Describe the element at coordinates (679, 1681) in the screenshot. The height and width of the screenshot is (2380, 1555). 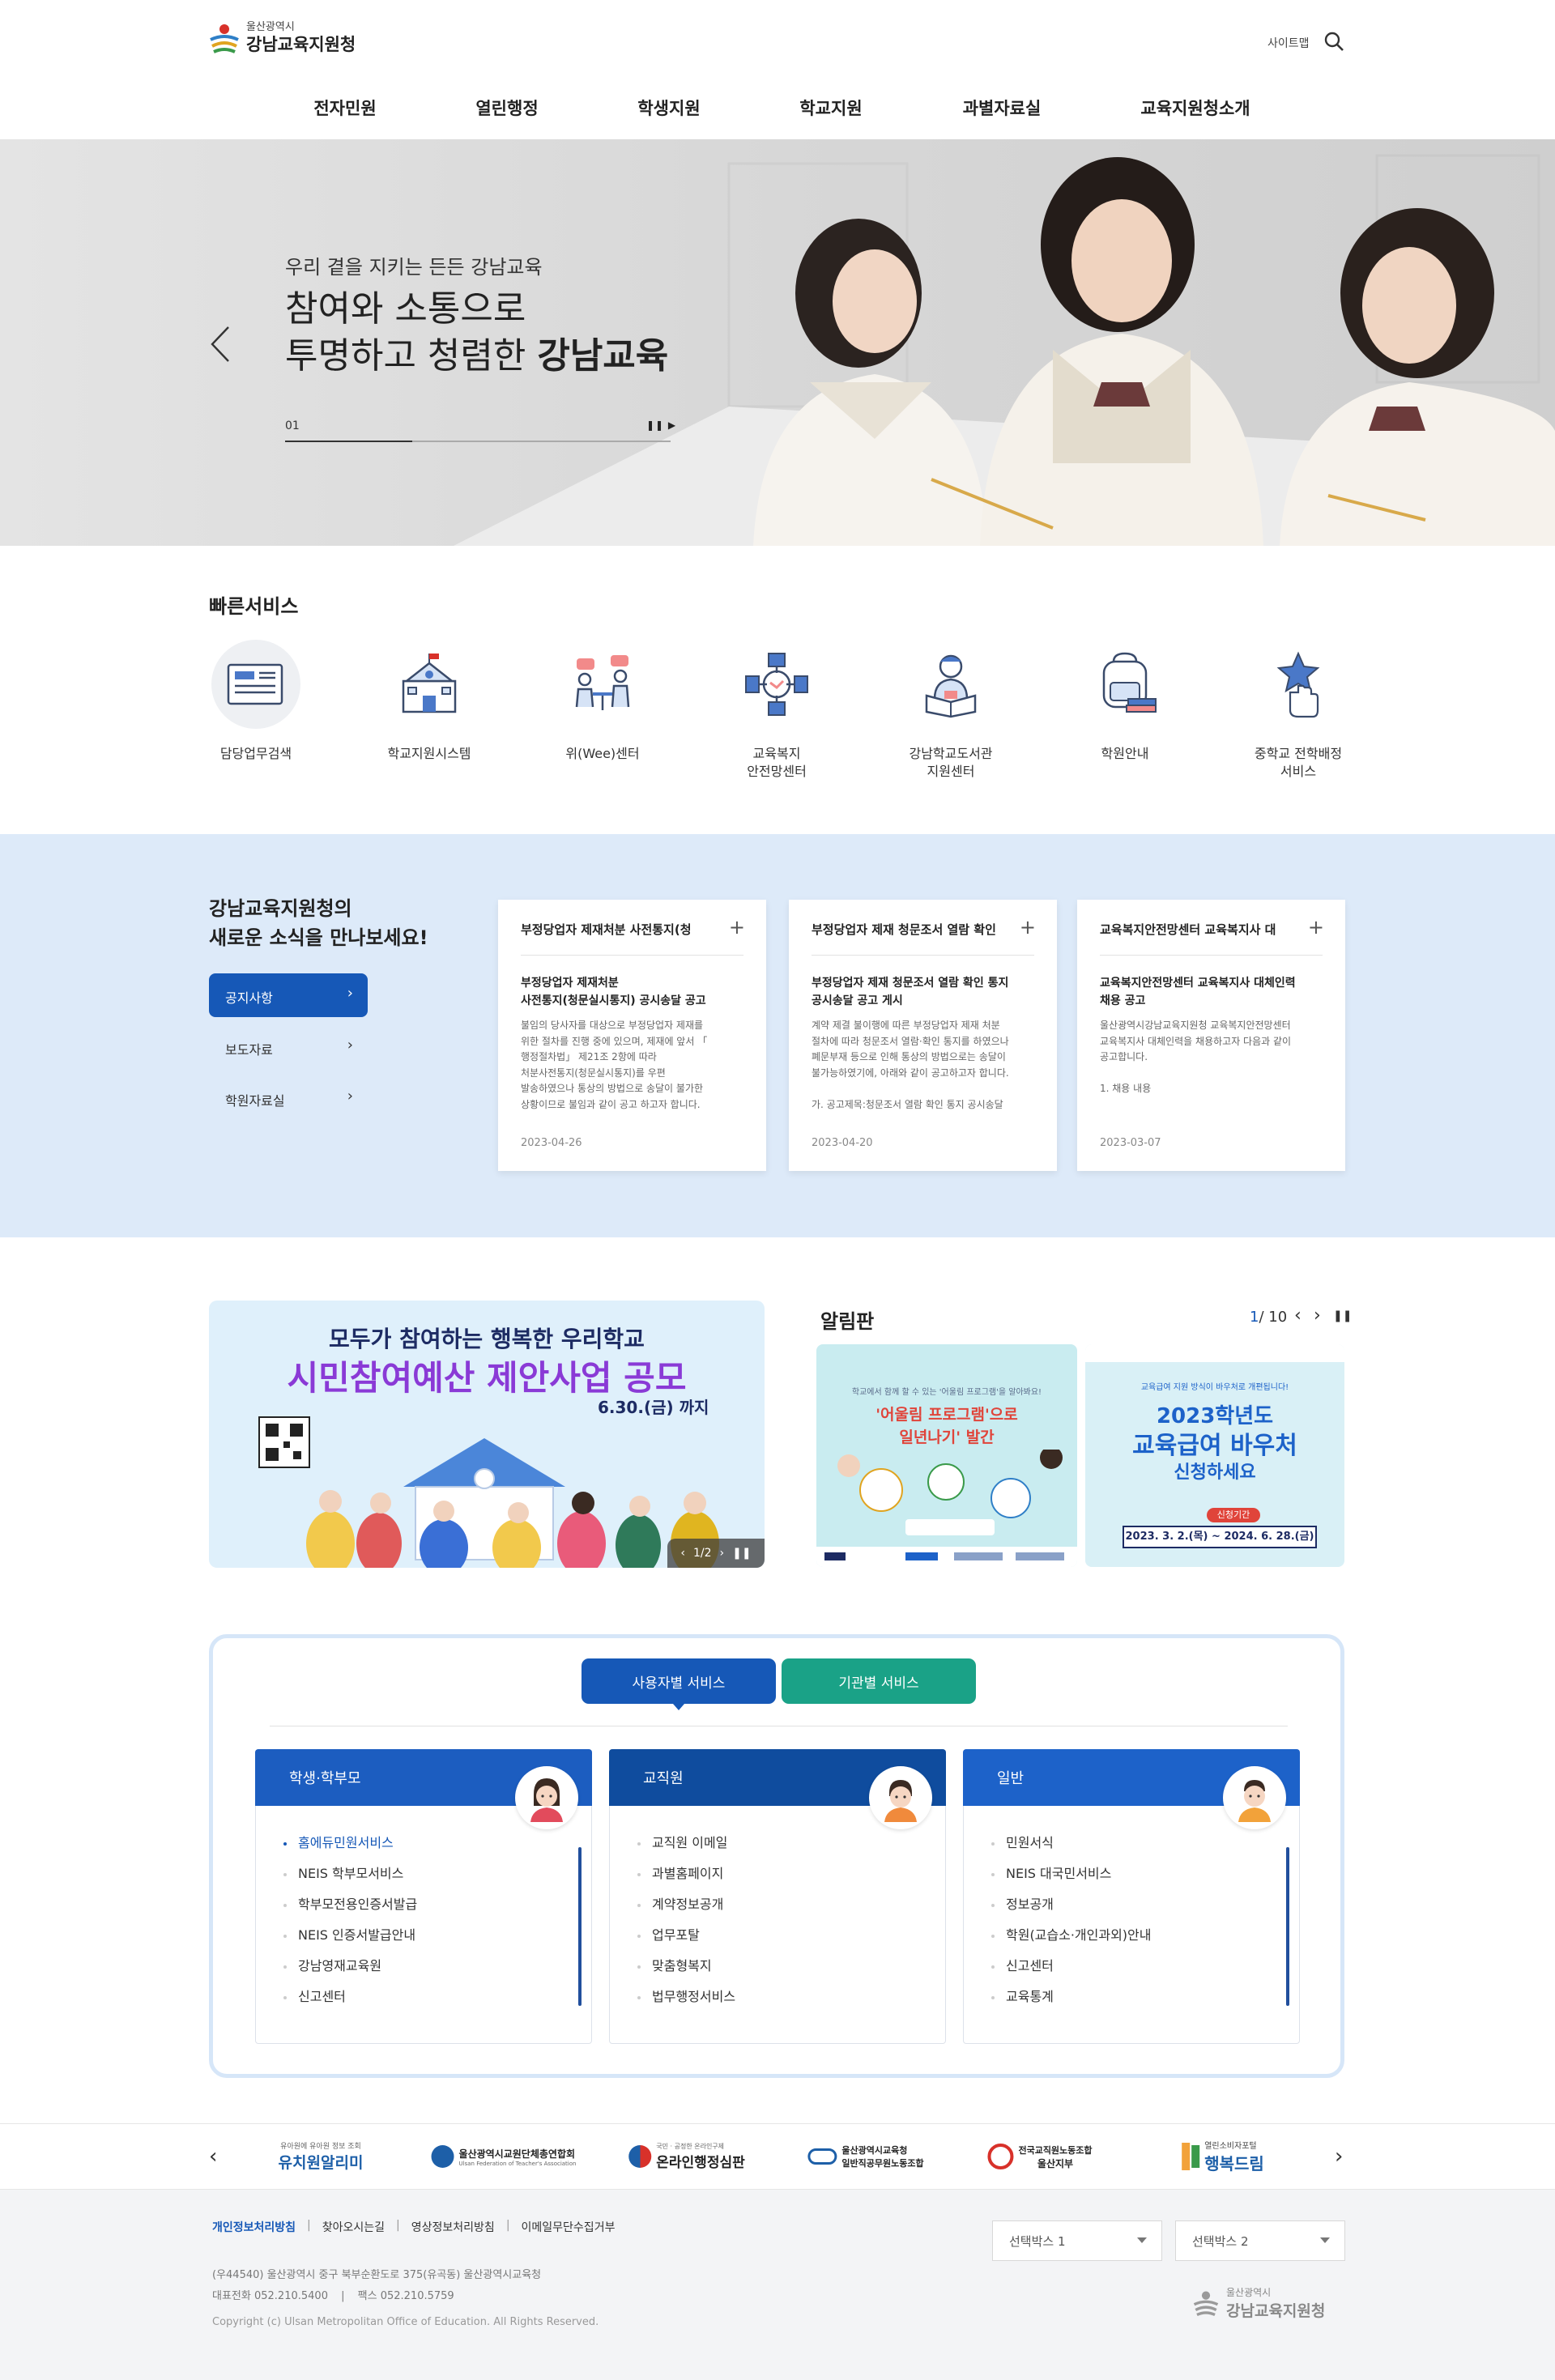
I see `tab-user-services: 사용자별 서비스` at that location.